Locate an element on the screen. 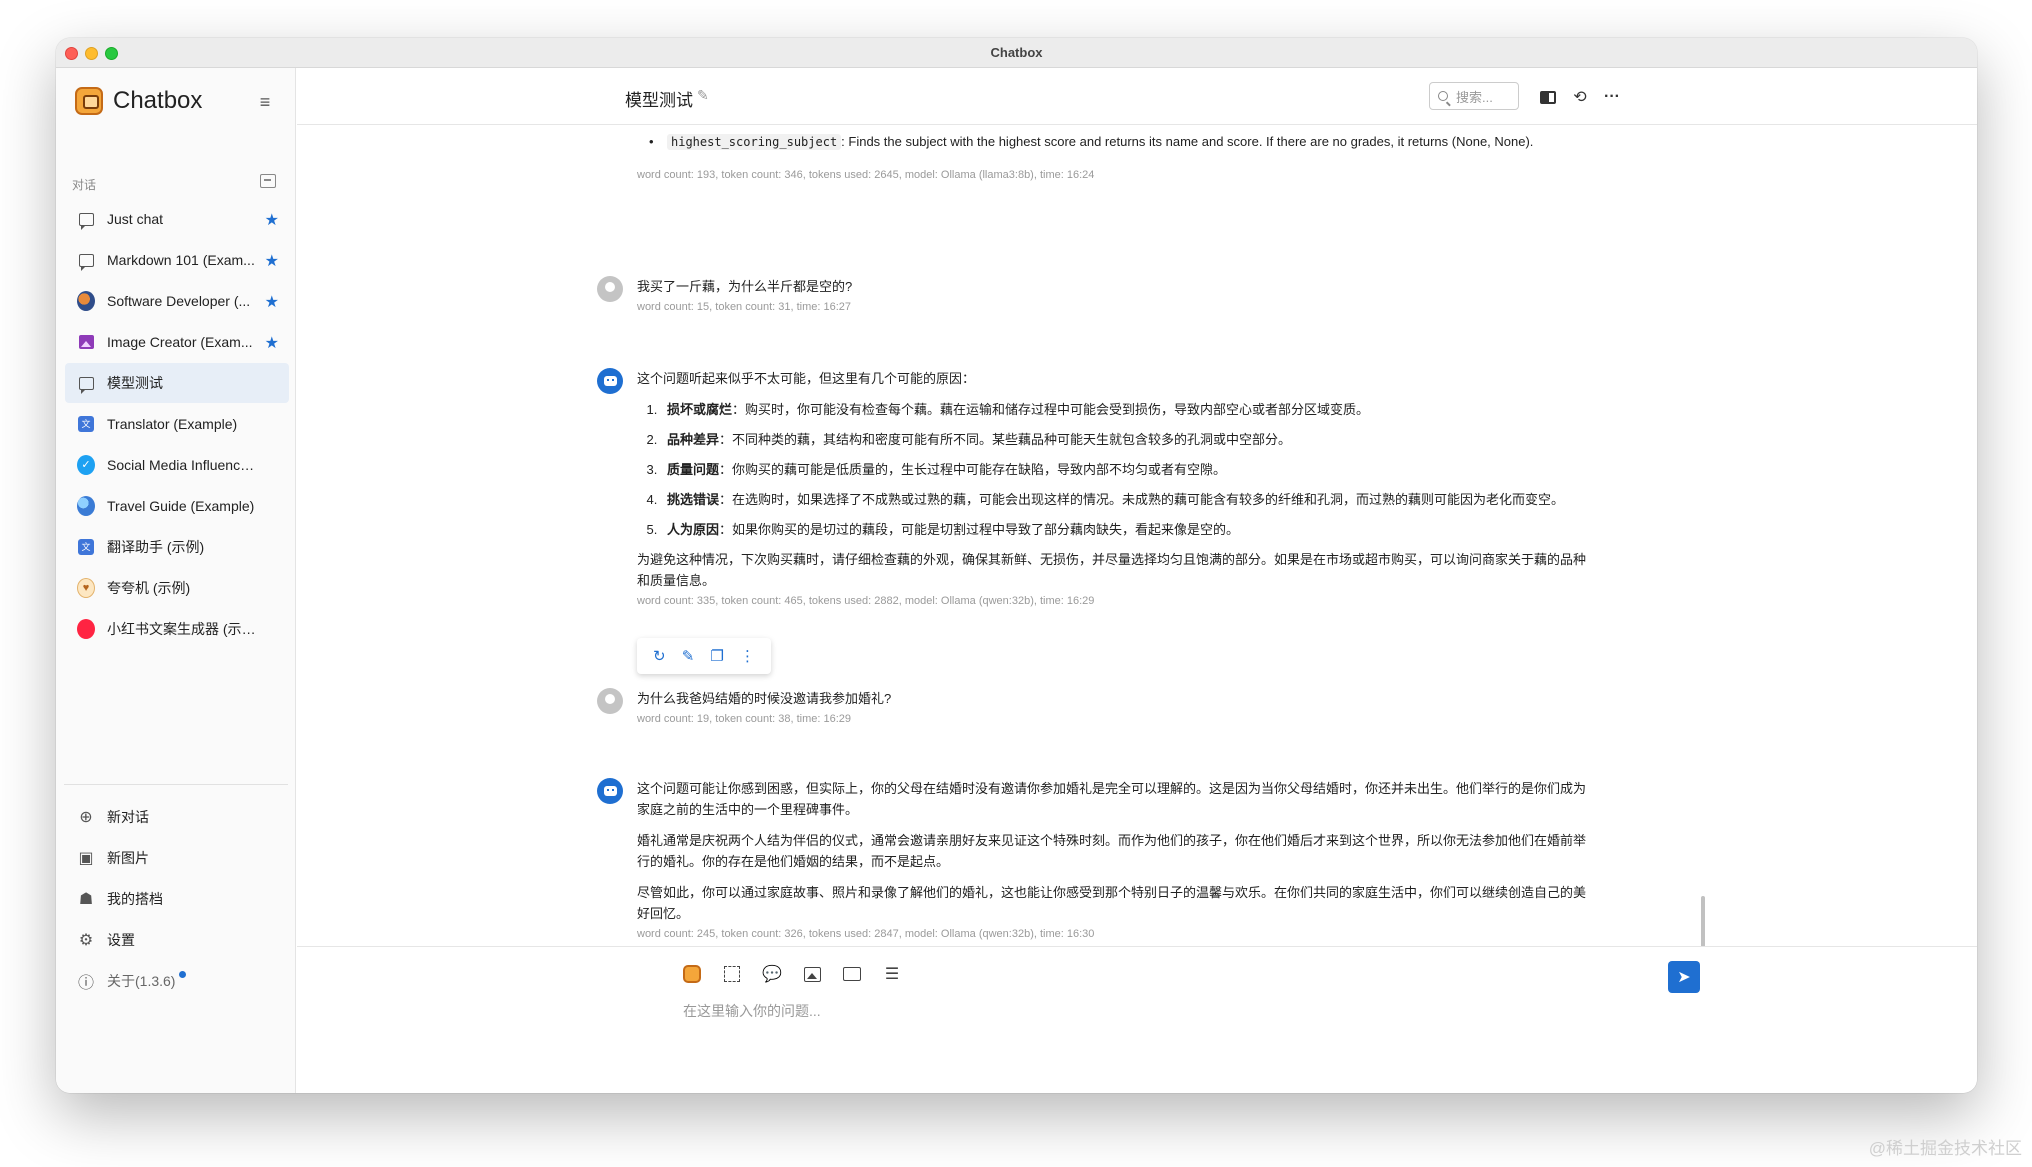 This screenshot has width=2032, height=1167. list-item-text: ：你购买的藕可能是低质量的，生长过程中可能存在缺陷，导致内部不均匀或者有空隙。 is located at coordinates (973, 469).